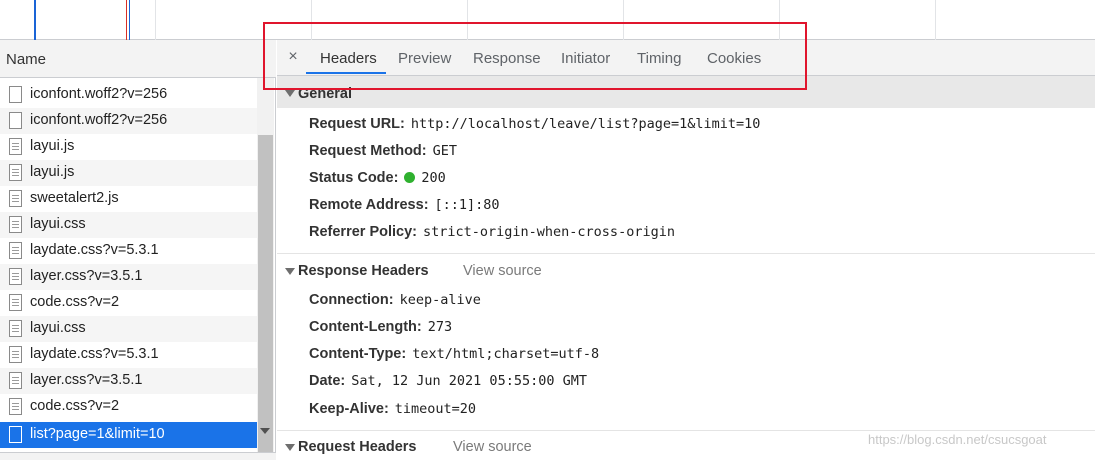 The image size is (1095, 460). I want to click on watermark-text: https://blog.csdn.net/csucsgoat, so click(957, 439).